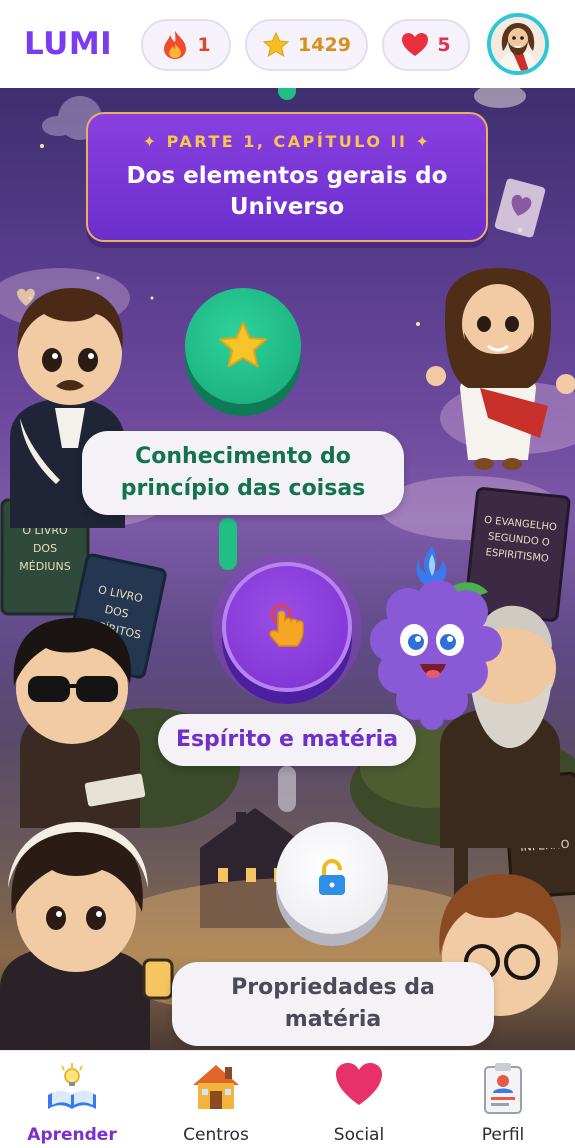 This screenshot has height=1148, width=575. Describe the element at coordinates (243, 488) in the screenshot. I see `lesson-1-line2: princípio das coisas` at that location.